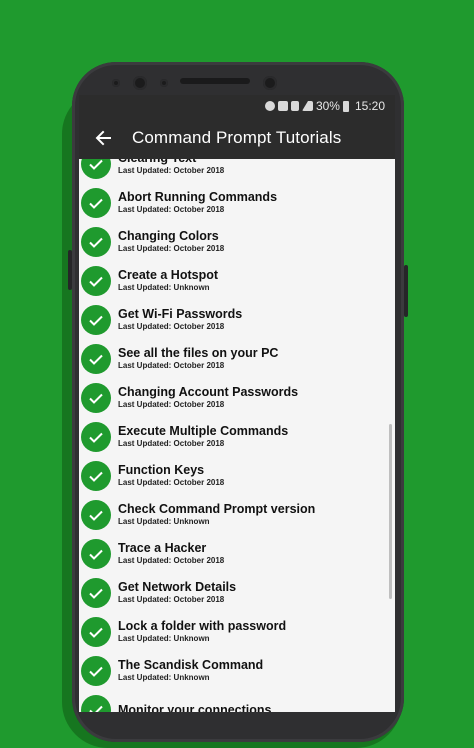 Image resolution: width=474 pixels, height=748 pixels. I want to click on back-button, so click(103, 138).